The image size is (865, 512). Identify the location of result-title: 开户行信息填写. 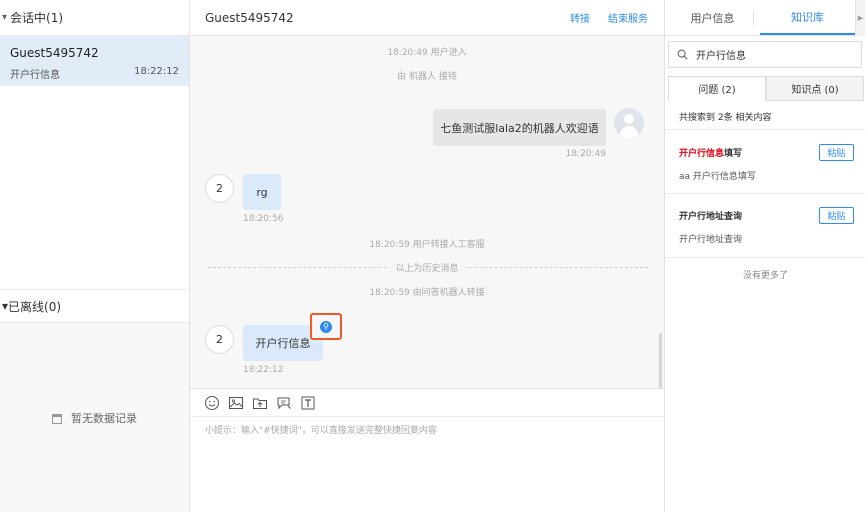
(710, 152).